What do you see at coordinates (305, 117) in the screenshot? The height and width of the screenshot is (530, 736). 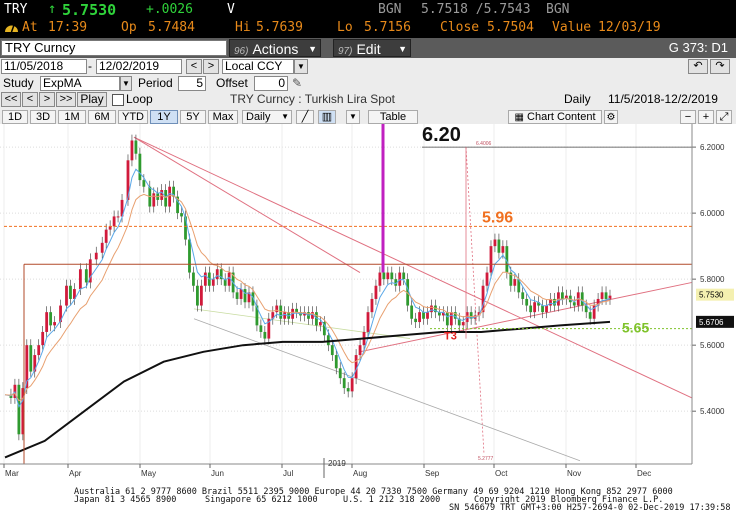 I see `line-style-button: ╱` at bounding box center [305, 117].